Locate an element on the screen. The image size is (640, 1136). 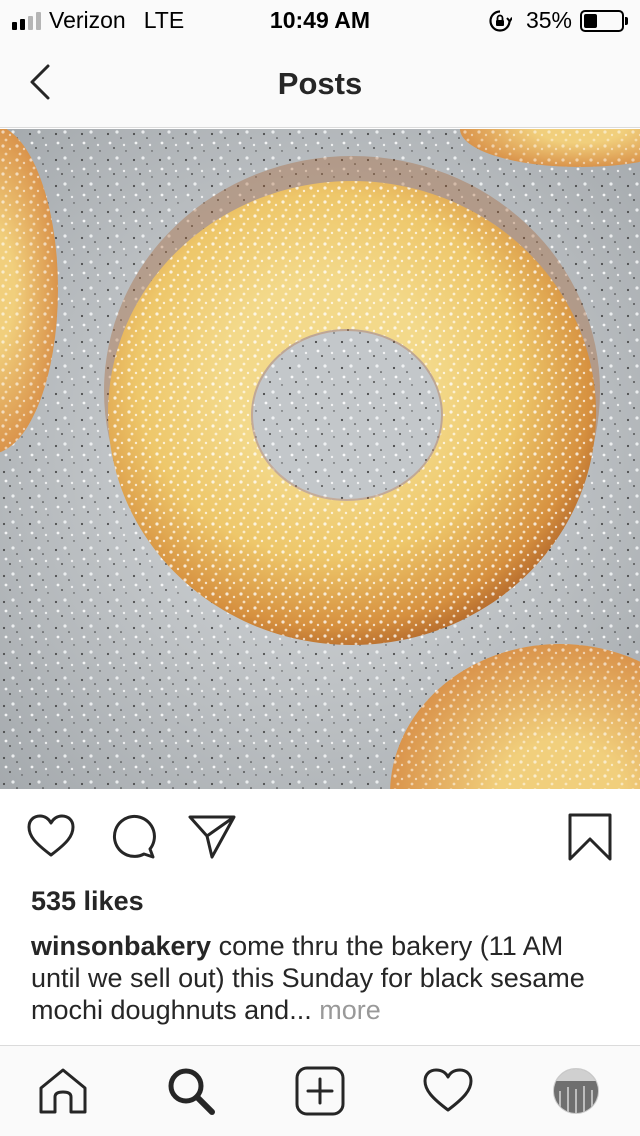
bookmark-icon is located at coordinates (590, 837).